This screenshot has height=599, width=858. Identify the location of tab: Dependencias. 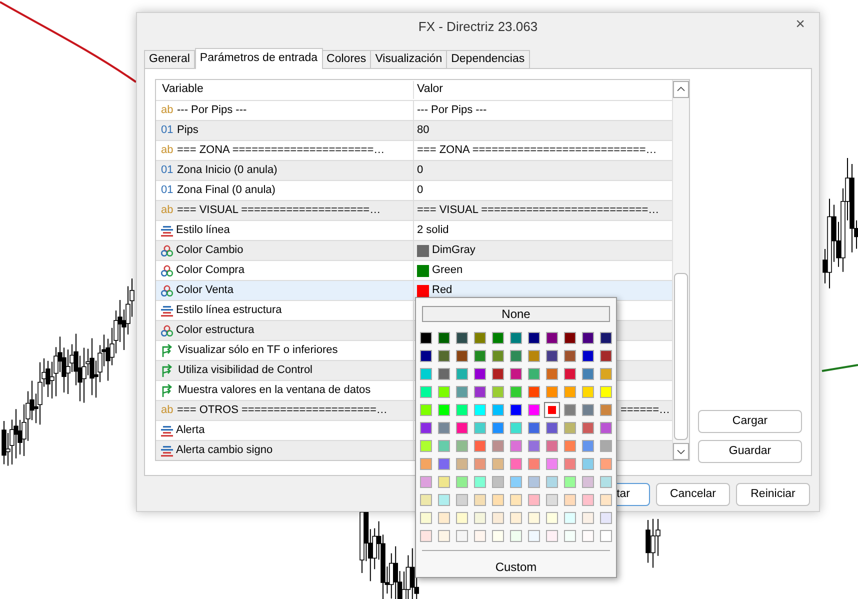
(488, 59).